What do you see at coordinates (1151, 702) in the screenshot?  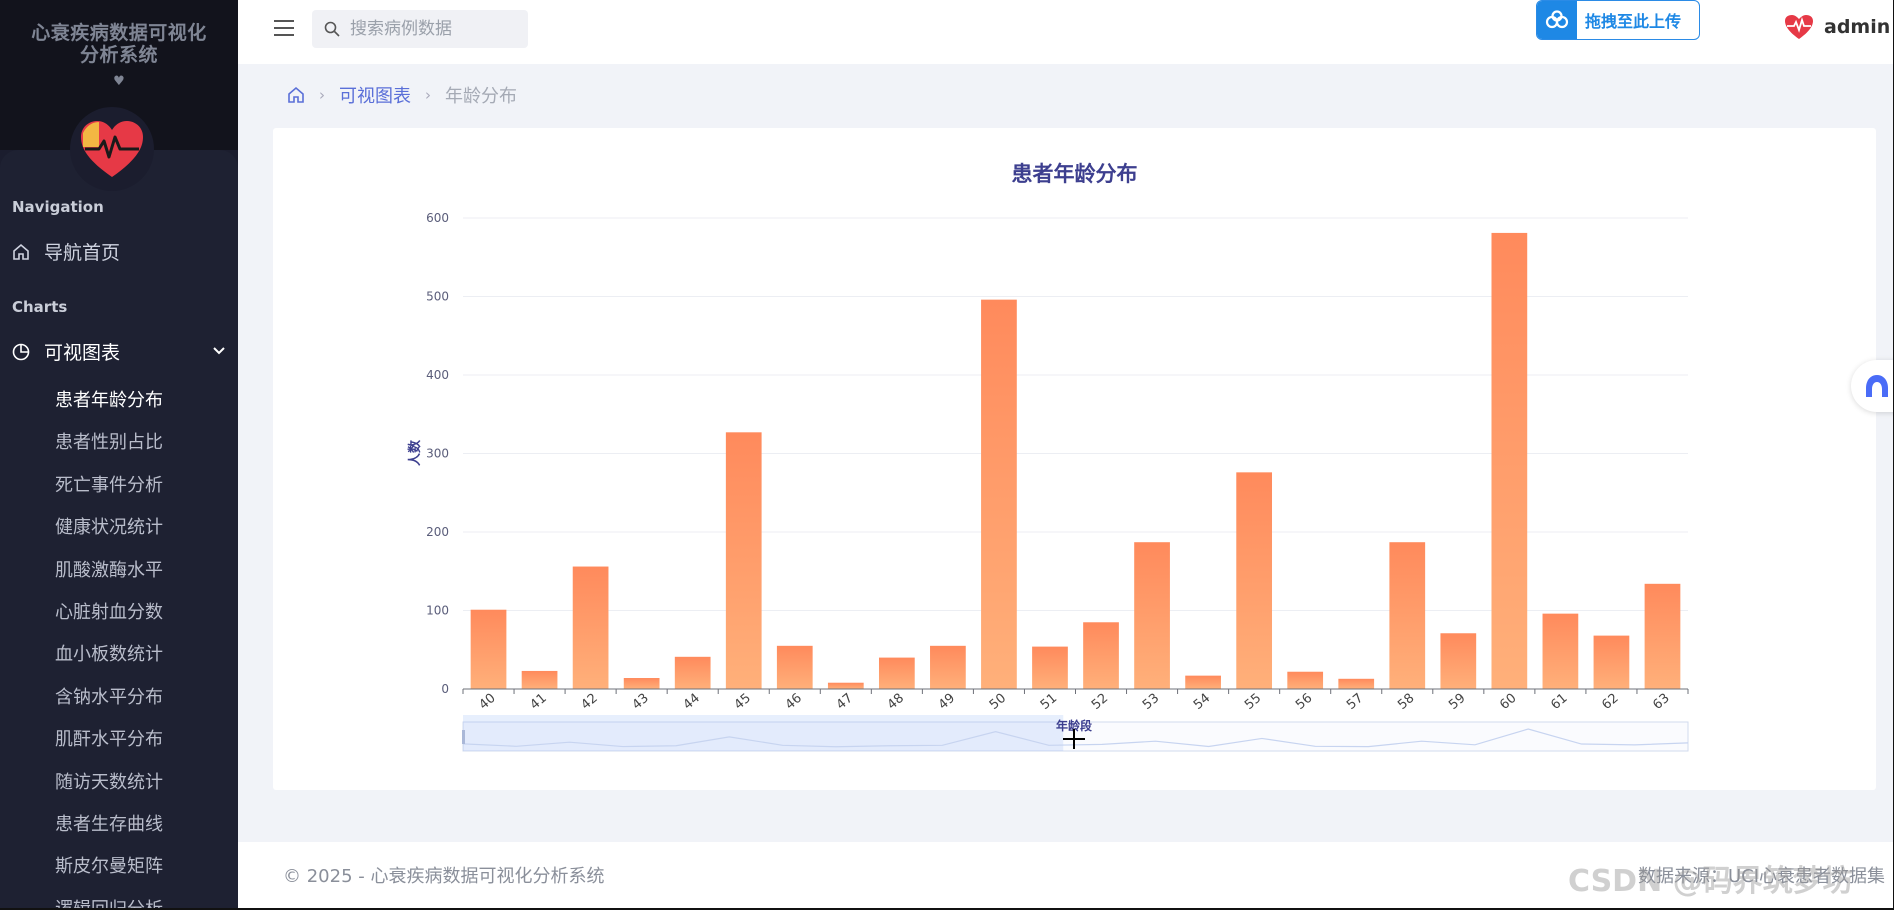 I see `x-tick-label: 53` at bounding box center [1151, 702].